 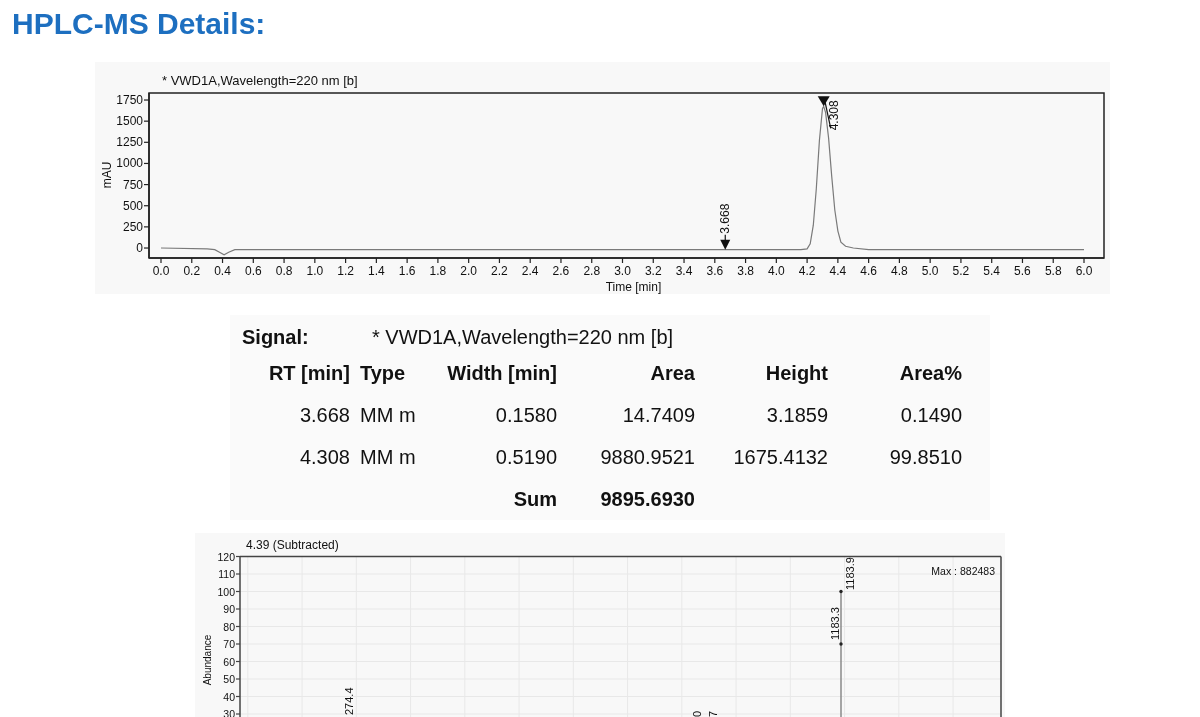 What do you see at coordinates (345, 271) in the screenshot?
I see `x-tick-label: 1.2` at bounding box center [345, 271].